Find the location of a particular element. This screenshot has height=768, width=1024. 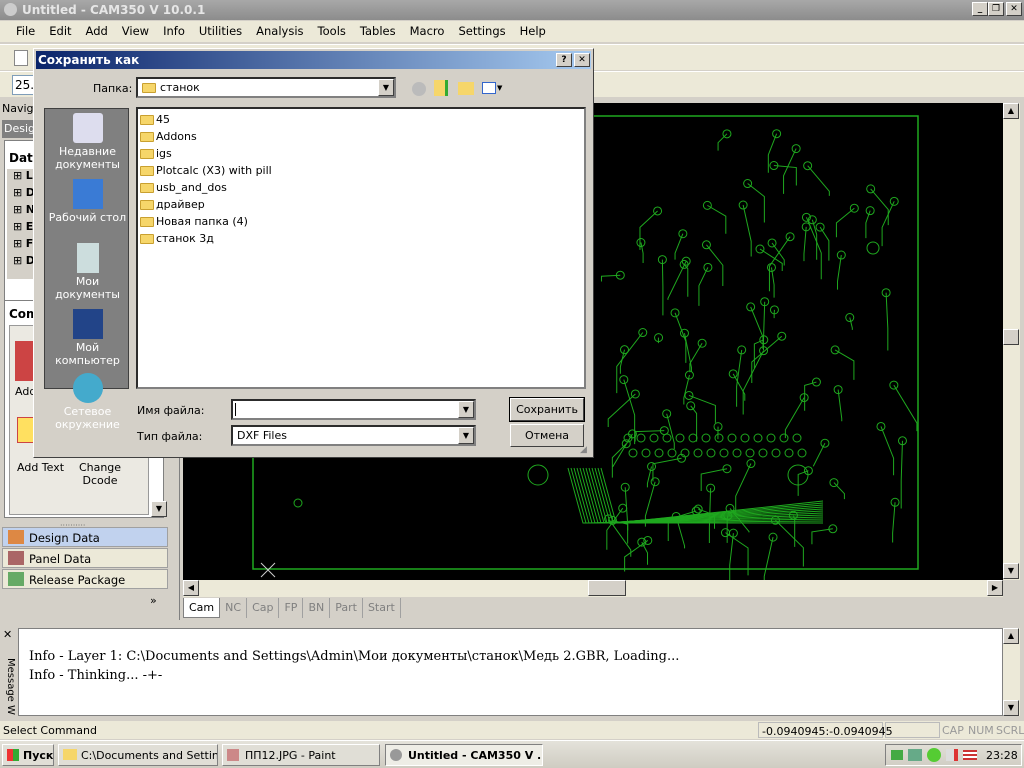

start-button: Пуск is located at coordinates (28, 755).